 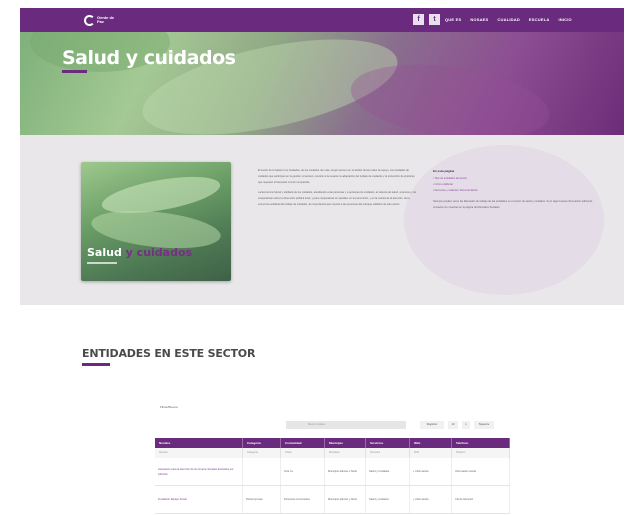 What do you see at coordinates (388, 471) in the screenshot?
I see `table-cell: Salud y Cuidados` at bounding box center [388, 471].